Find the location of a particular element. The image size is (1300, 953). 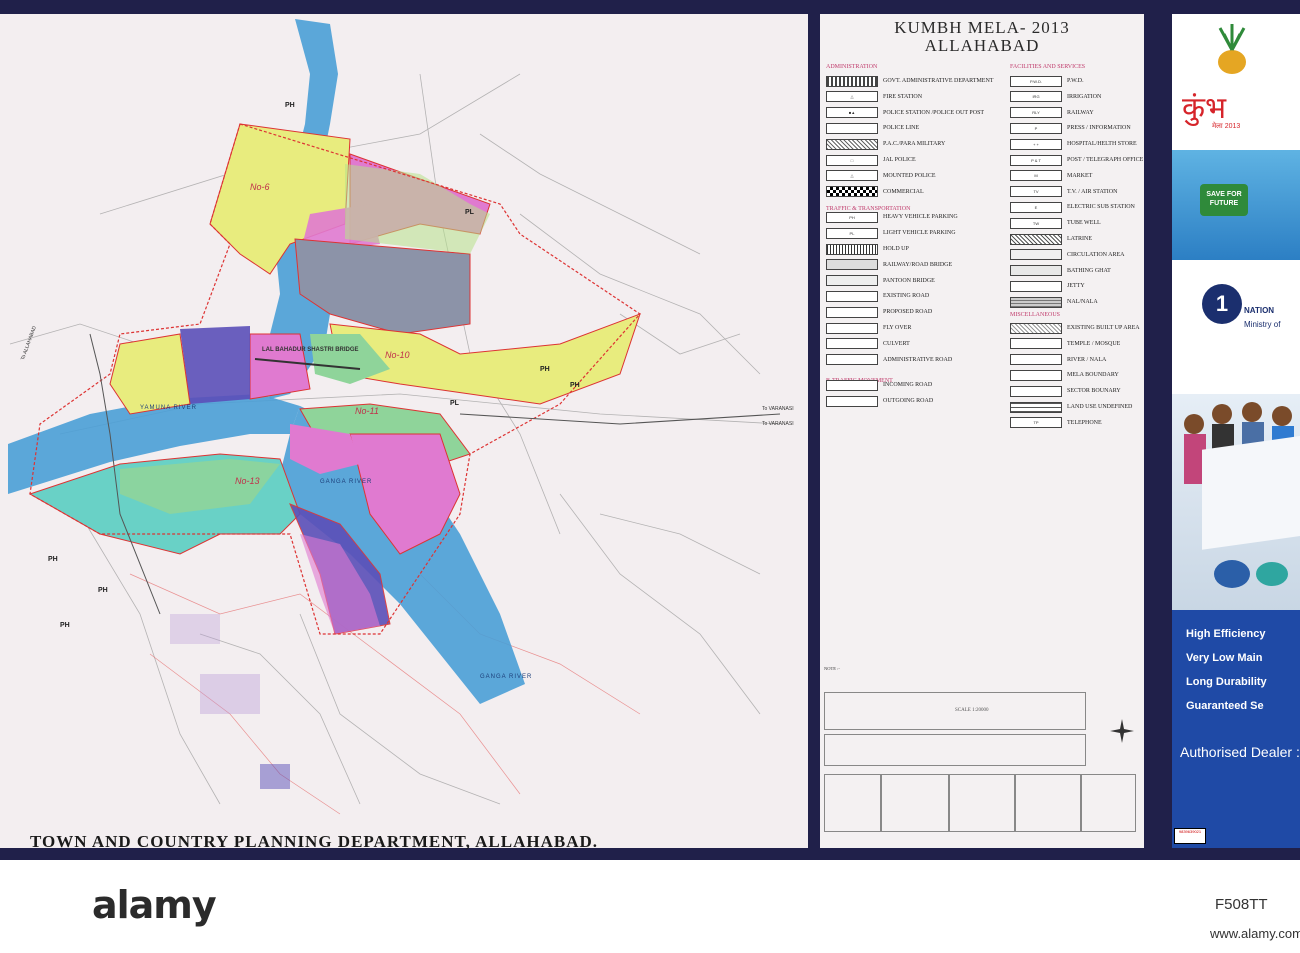

legend-row: M MARKET is located at coordinates (1051, 176).